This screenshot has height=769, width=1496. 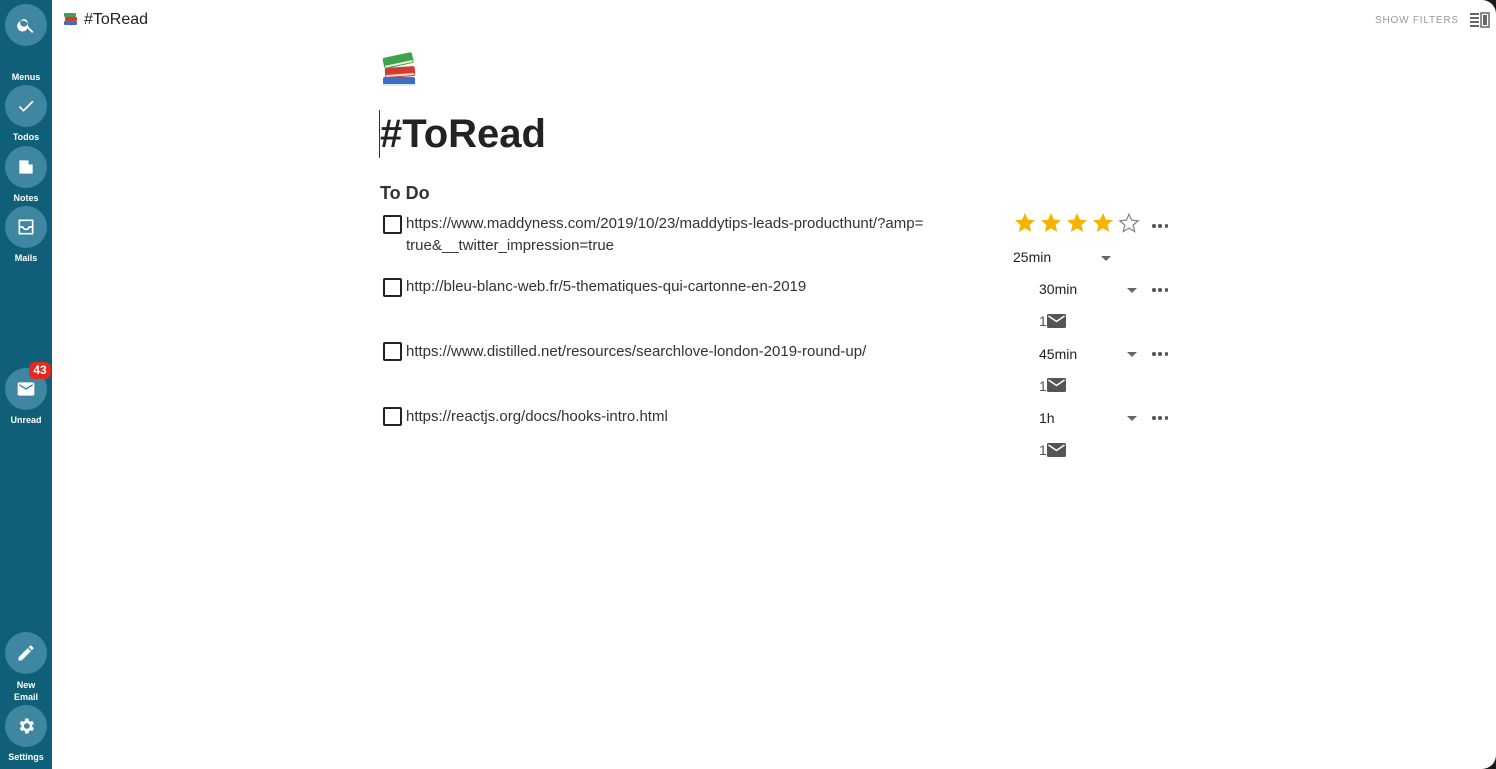 I want to click on note-icon, so click(x=26, y=167).